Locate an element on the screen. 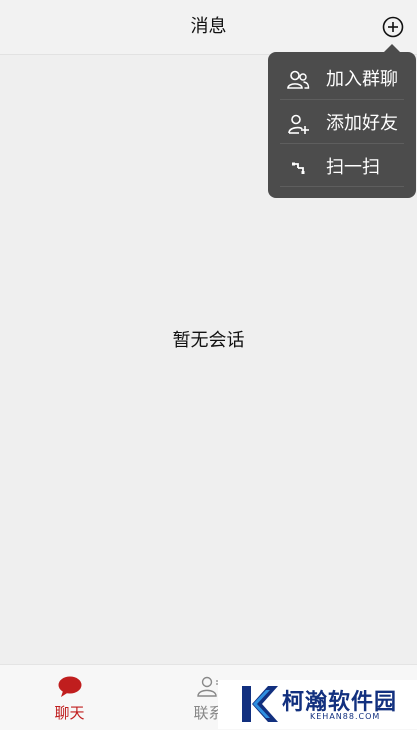  menu-item-label: 扫一扫 is located at coordinates (353, 167).